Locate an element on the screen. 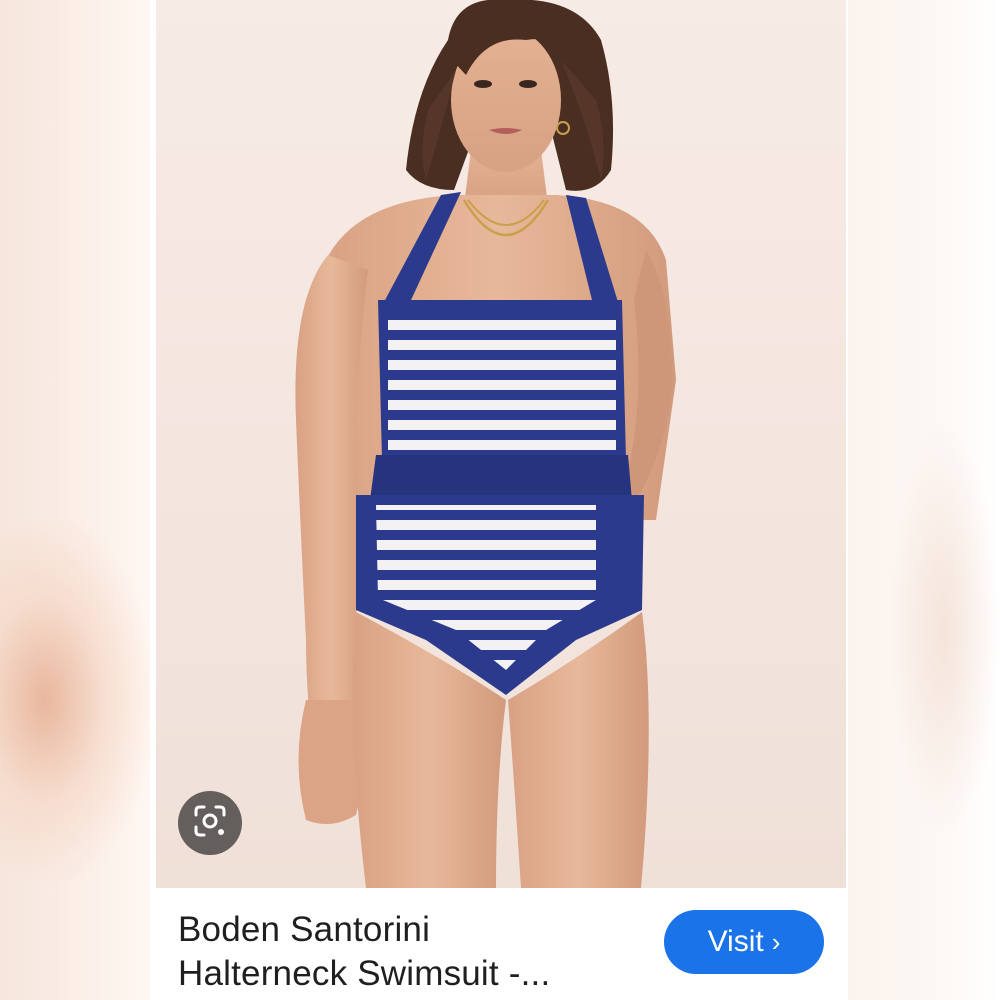 This screenshot has width=1000, height=1000. lens-button is located at coordinates (210, 823).